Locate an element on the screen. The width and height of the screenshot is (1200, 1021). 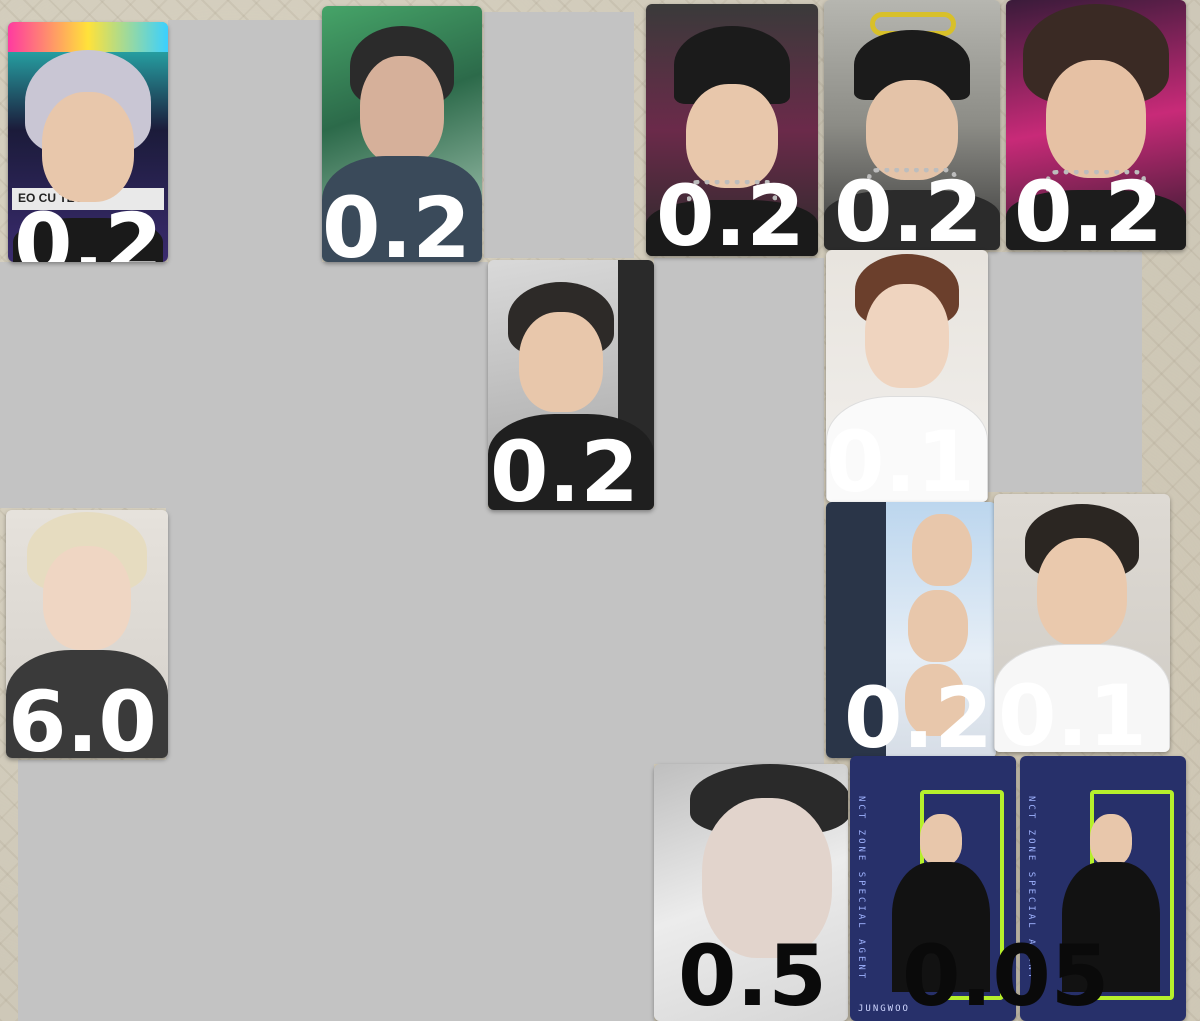
photocard: 6.0 is located at coordinates (87, 634).